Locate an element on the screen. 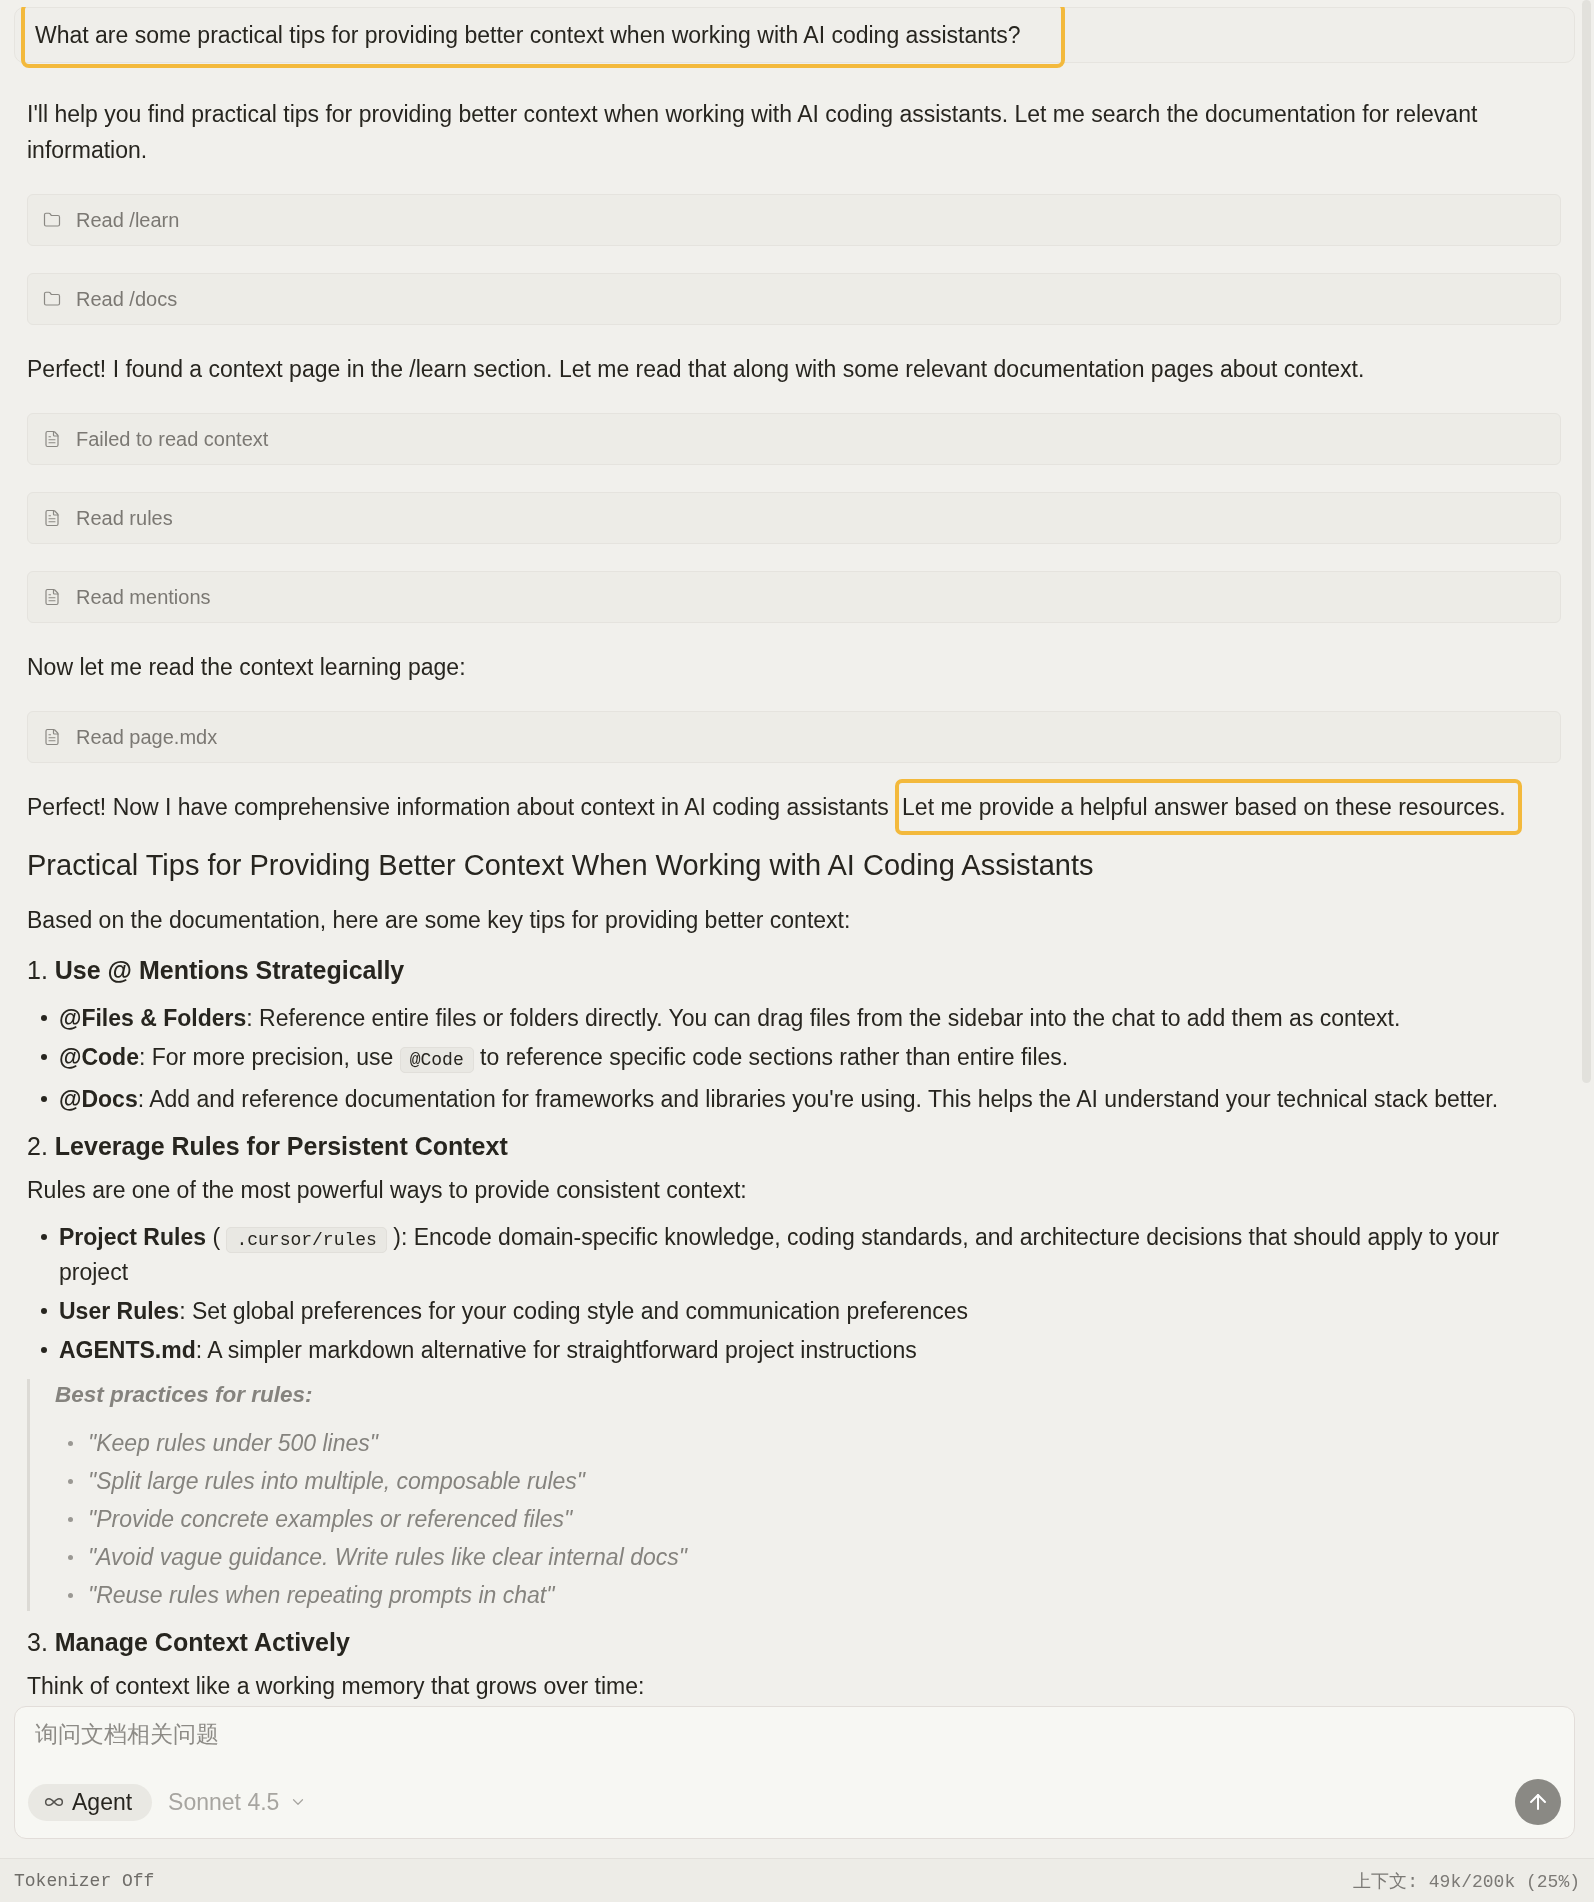 This screenshot has height=1902, width=1594. message-input: 询问文档相关问题 is located at coordinates (794, 1735).